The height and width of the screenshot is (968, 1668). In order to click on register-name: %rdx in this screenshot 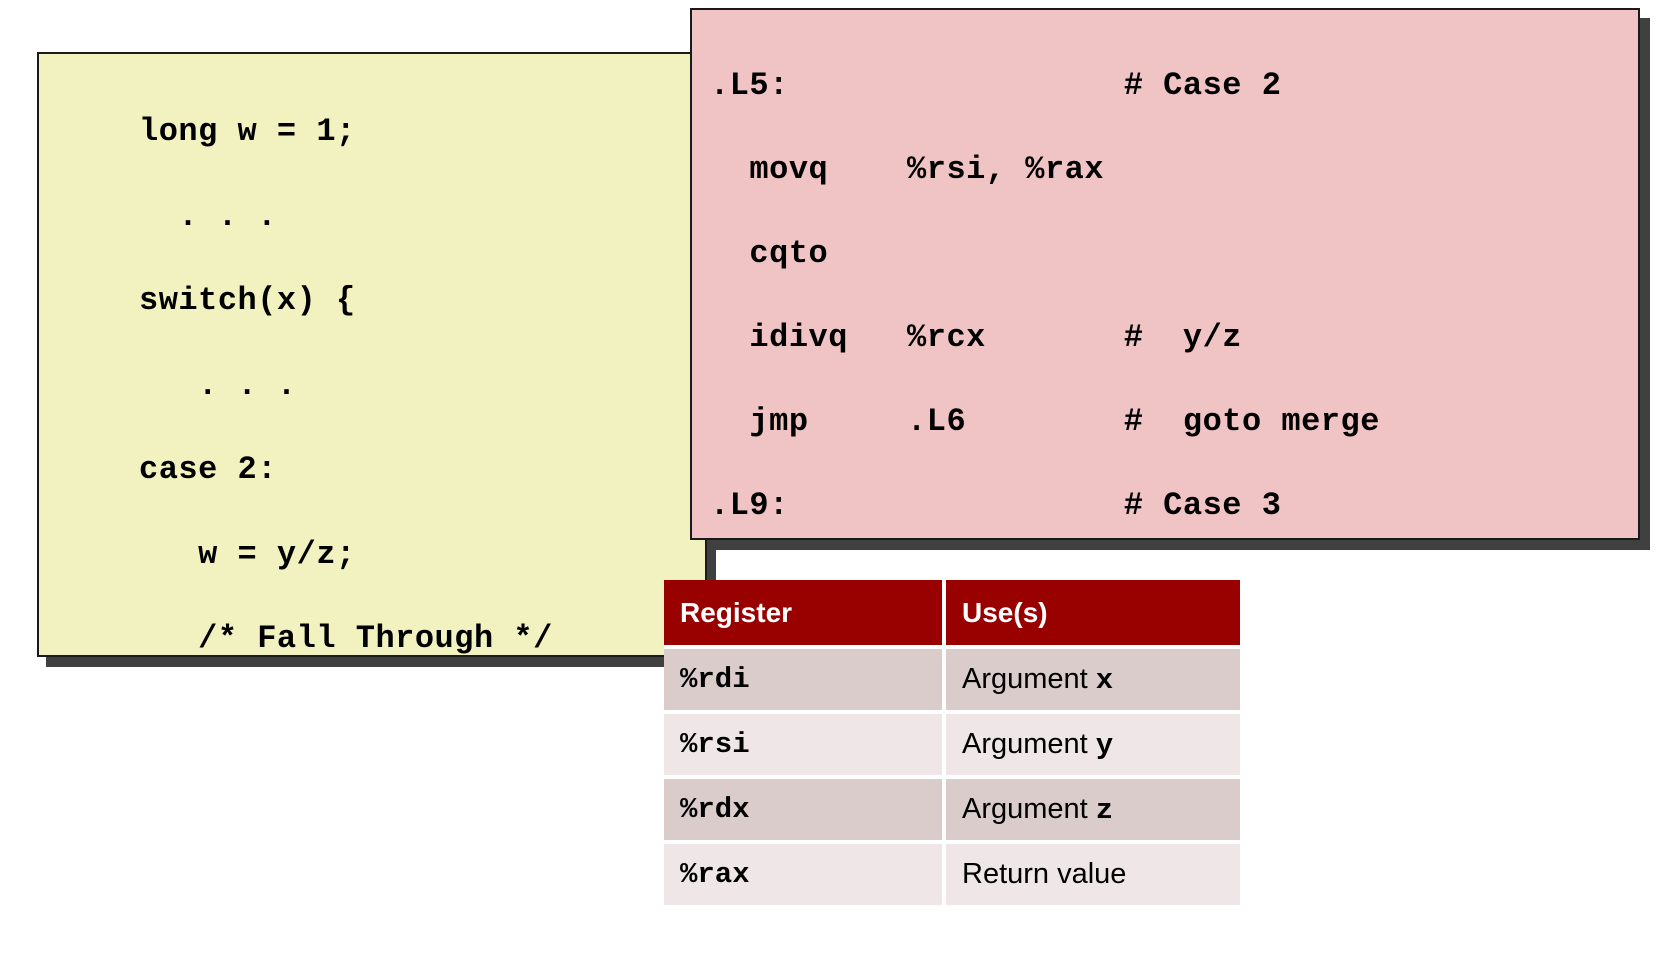, I will do `click(805, 807)`.